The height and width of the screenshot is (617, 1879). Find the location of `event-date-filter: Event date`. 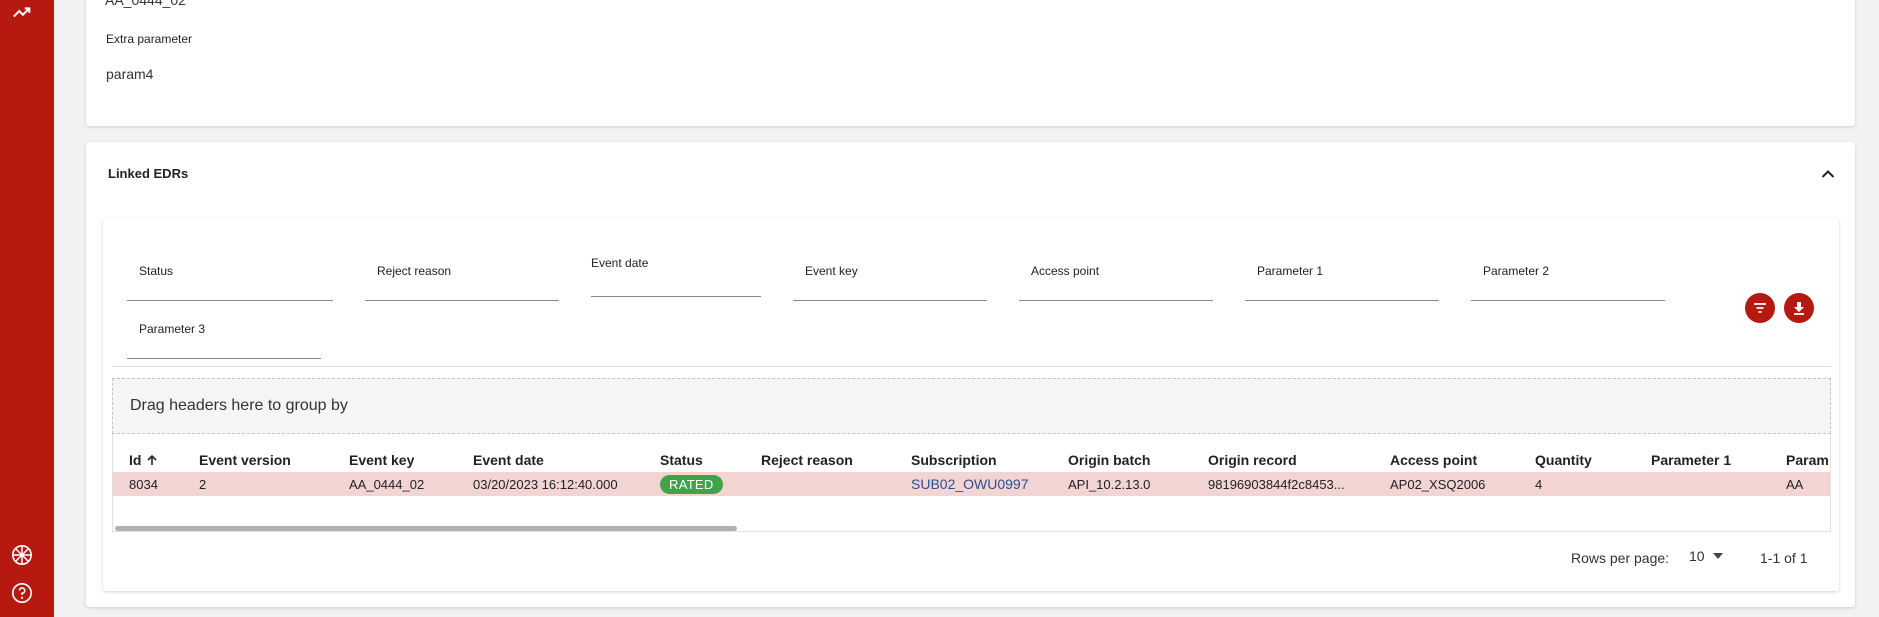

event-date-filter: Event date is located at coordinates (676, 273).